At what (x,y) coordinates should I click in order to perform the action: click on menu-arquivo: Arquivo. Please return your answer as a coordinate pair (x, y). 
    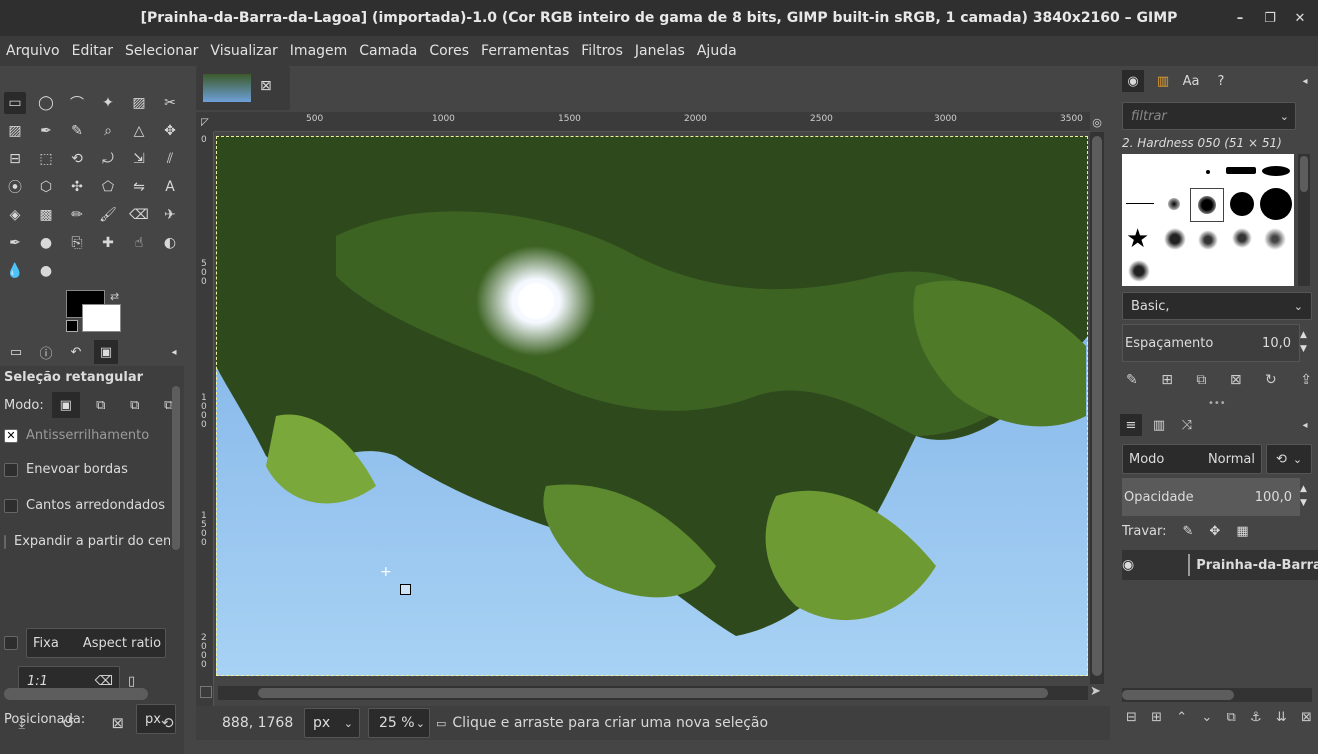
    Looking at the image, I should click on (33, 51).